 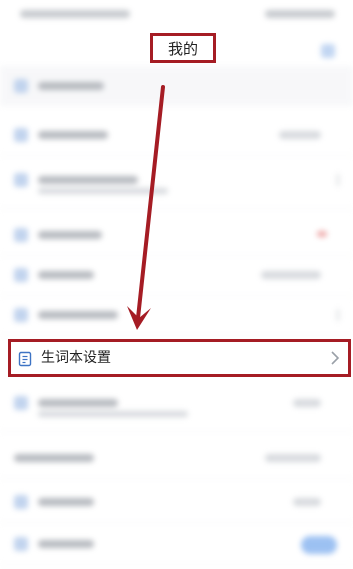 What do you see at coordinates (179, 358) in the screenshot?
I see `vocab-book-settings-row: 生词本设置` at bounding box center [179, 358].